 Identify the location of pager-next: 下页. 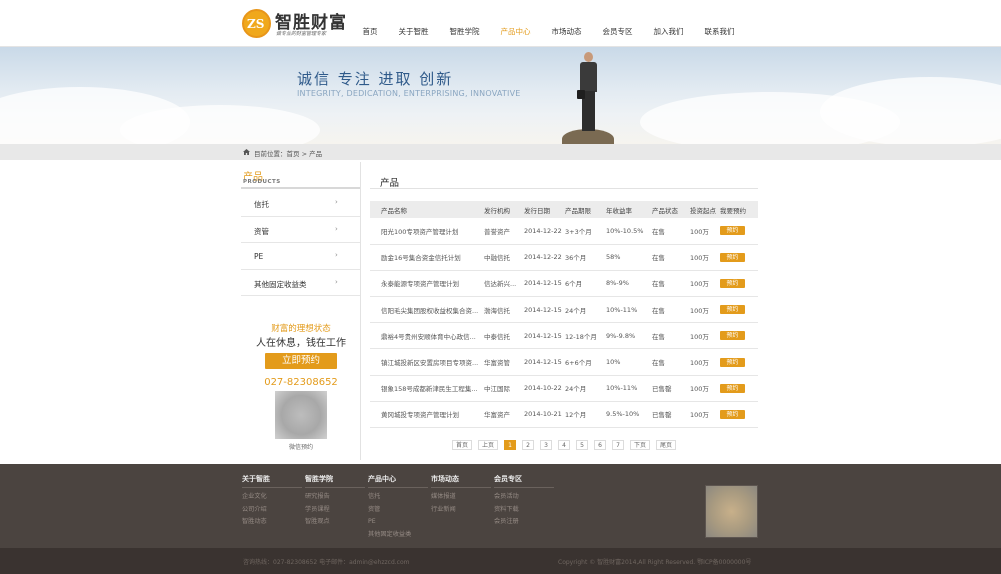
(640, 445).